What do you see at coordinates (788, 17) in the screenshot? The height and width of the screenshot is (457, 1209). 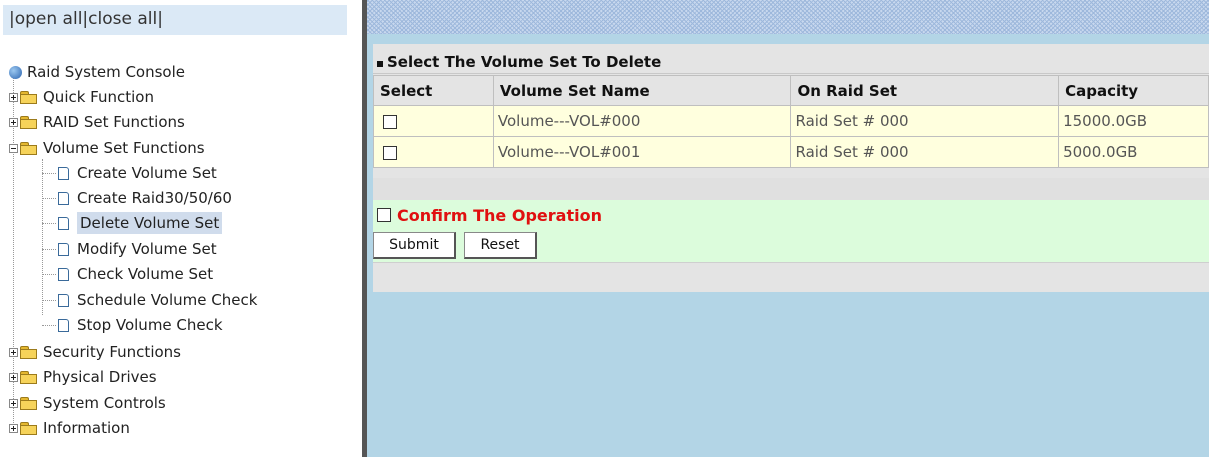 I see `header-pattern` at bounding box center [788, 17].